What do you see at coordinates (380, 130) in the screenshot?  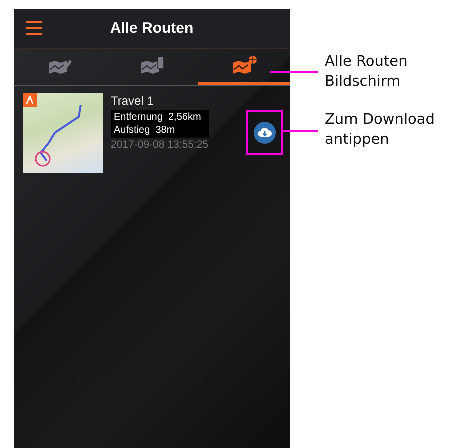 I see `callout-text: Zum Download antippen` at bounding box center [380, 130].